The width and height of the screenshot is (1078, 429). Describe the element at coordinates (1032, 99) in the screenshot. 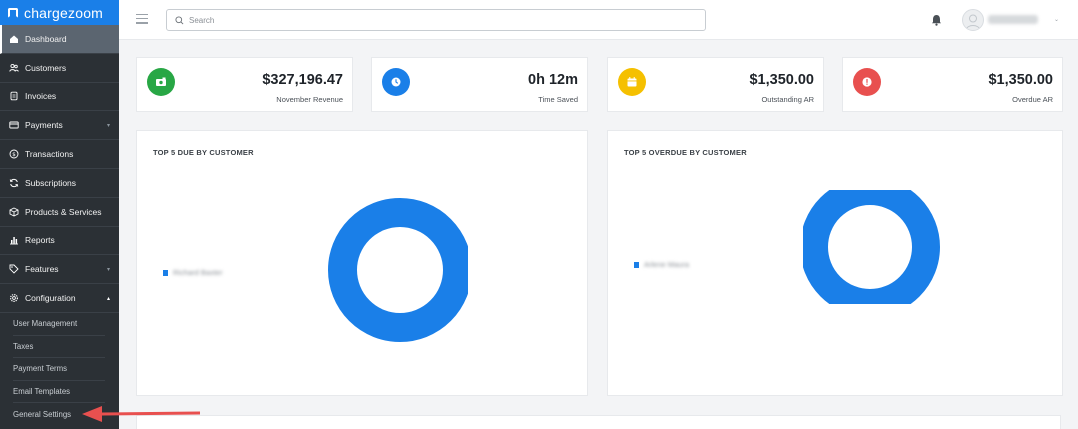

I see `stat-label: Overdue AR` at that location.